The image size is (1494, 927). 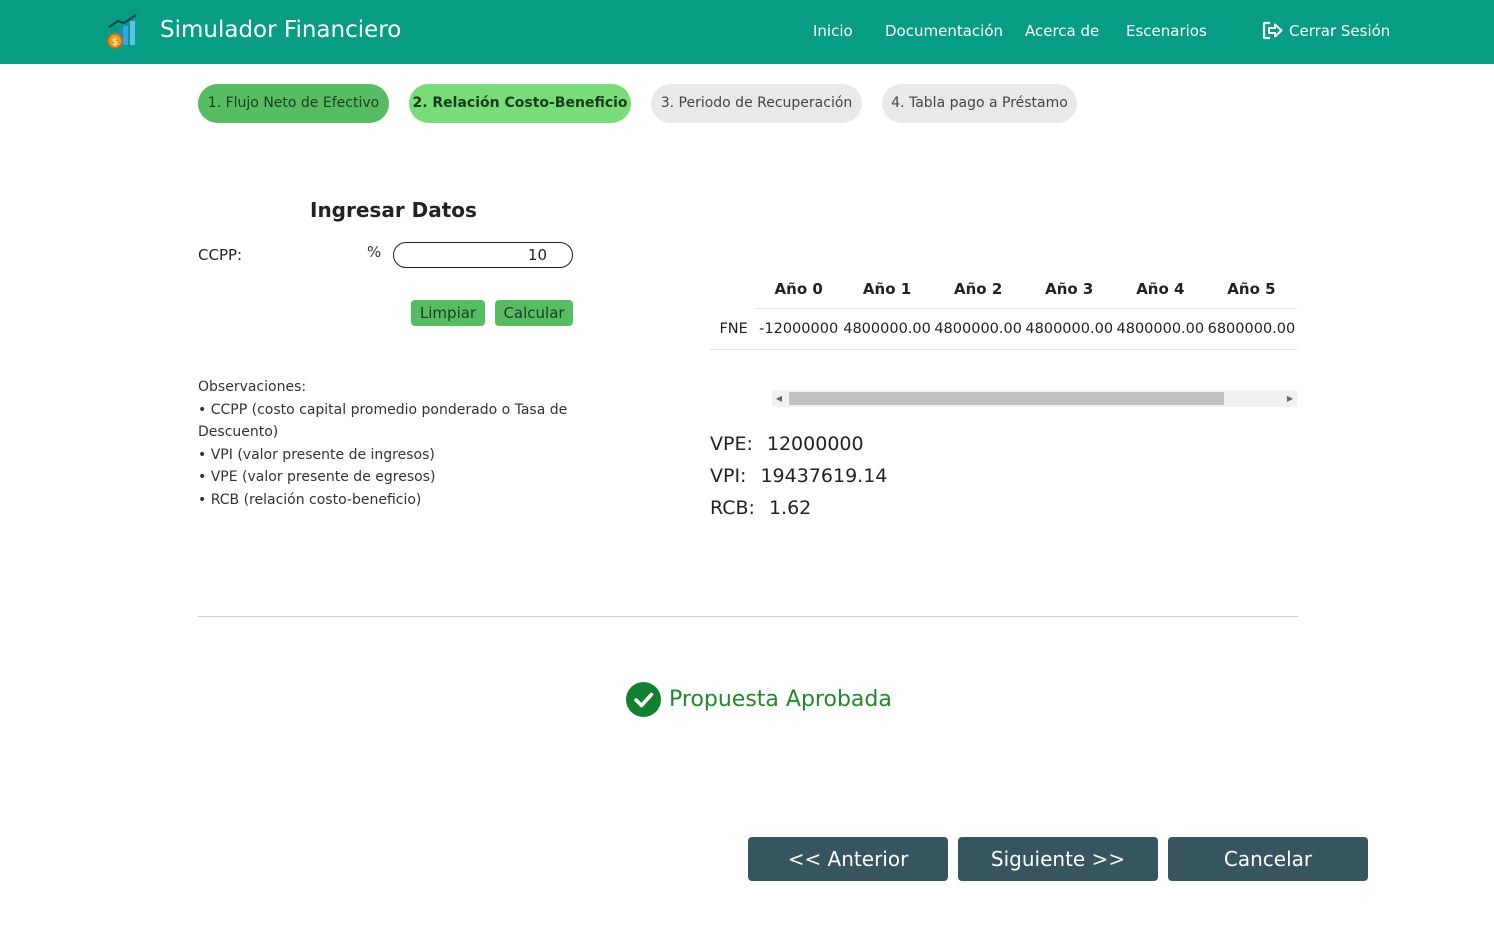 What do you see at coordinates (1006, 398) in the screenshot?
I see `scrollbar-thumb` at bounding box center [1006, 398].